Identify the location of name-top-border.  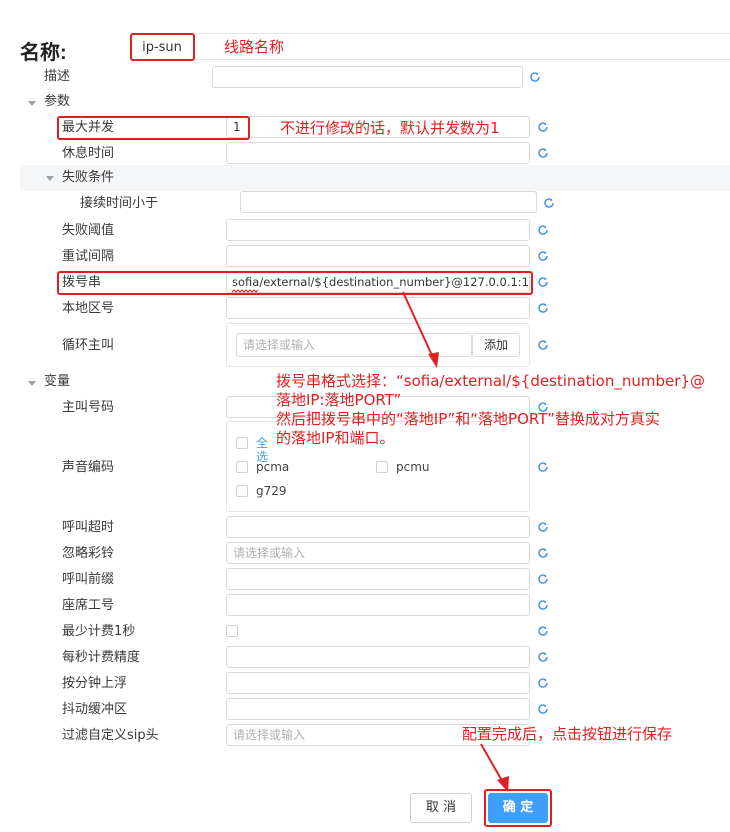
(462, 33).